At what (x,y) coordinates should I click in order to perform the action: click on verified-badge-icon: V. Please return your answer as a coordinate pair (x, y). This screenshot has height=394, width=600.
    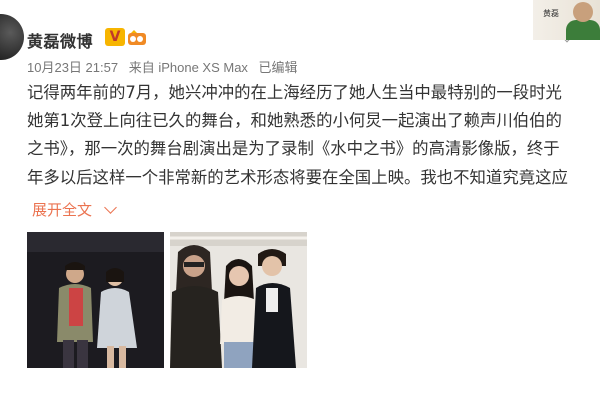
    Looking at the image, I should click on (115, 37).